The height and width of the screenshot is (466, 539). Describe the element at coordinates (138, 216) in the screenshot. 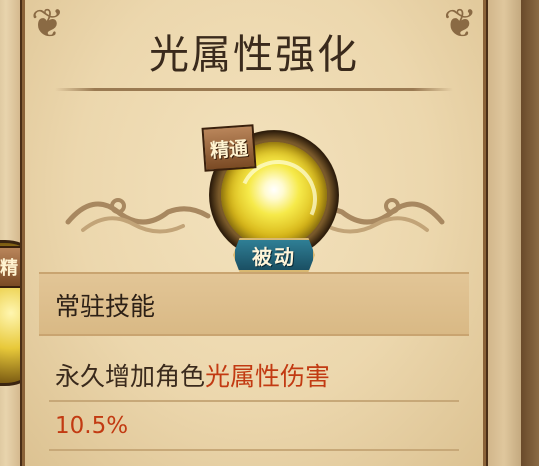

I see `left-swirl-ornament-icon` at that location.